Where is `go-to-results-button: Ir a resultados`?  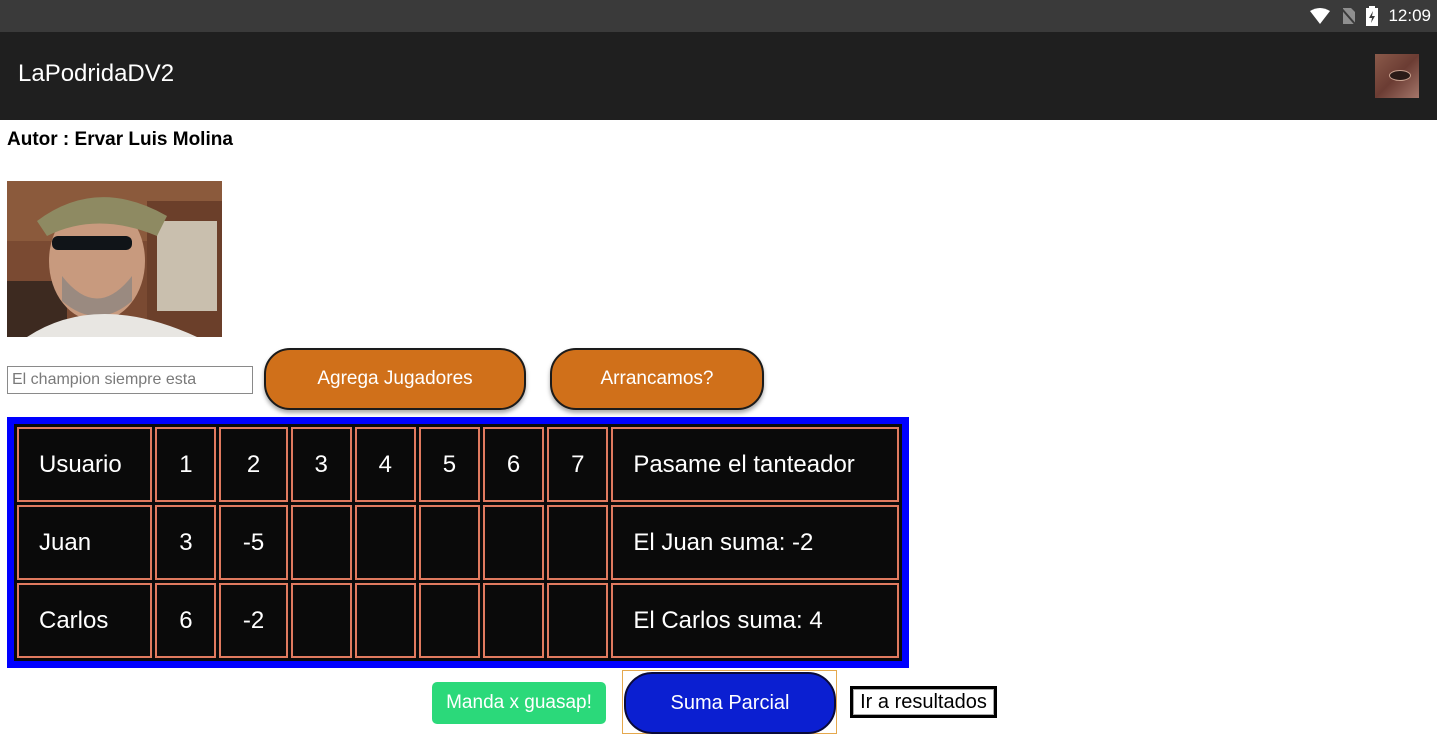
go-to-results-button: Ir a resultados is located at coordinates (923, 702).